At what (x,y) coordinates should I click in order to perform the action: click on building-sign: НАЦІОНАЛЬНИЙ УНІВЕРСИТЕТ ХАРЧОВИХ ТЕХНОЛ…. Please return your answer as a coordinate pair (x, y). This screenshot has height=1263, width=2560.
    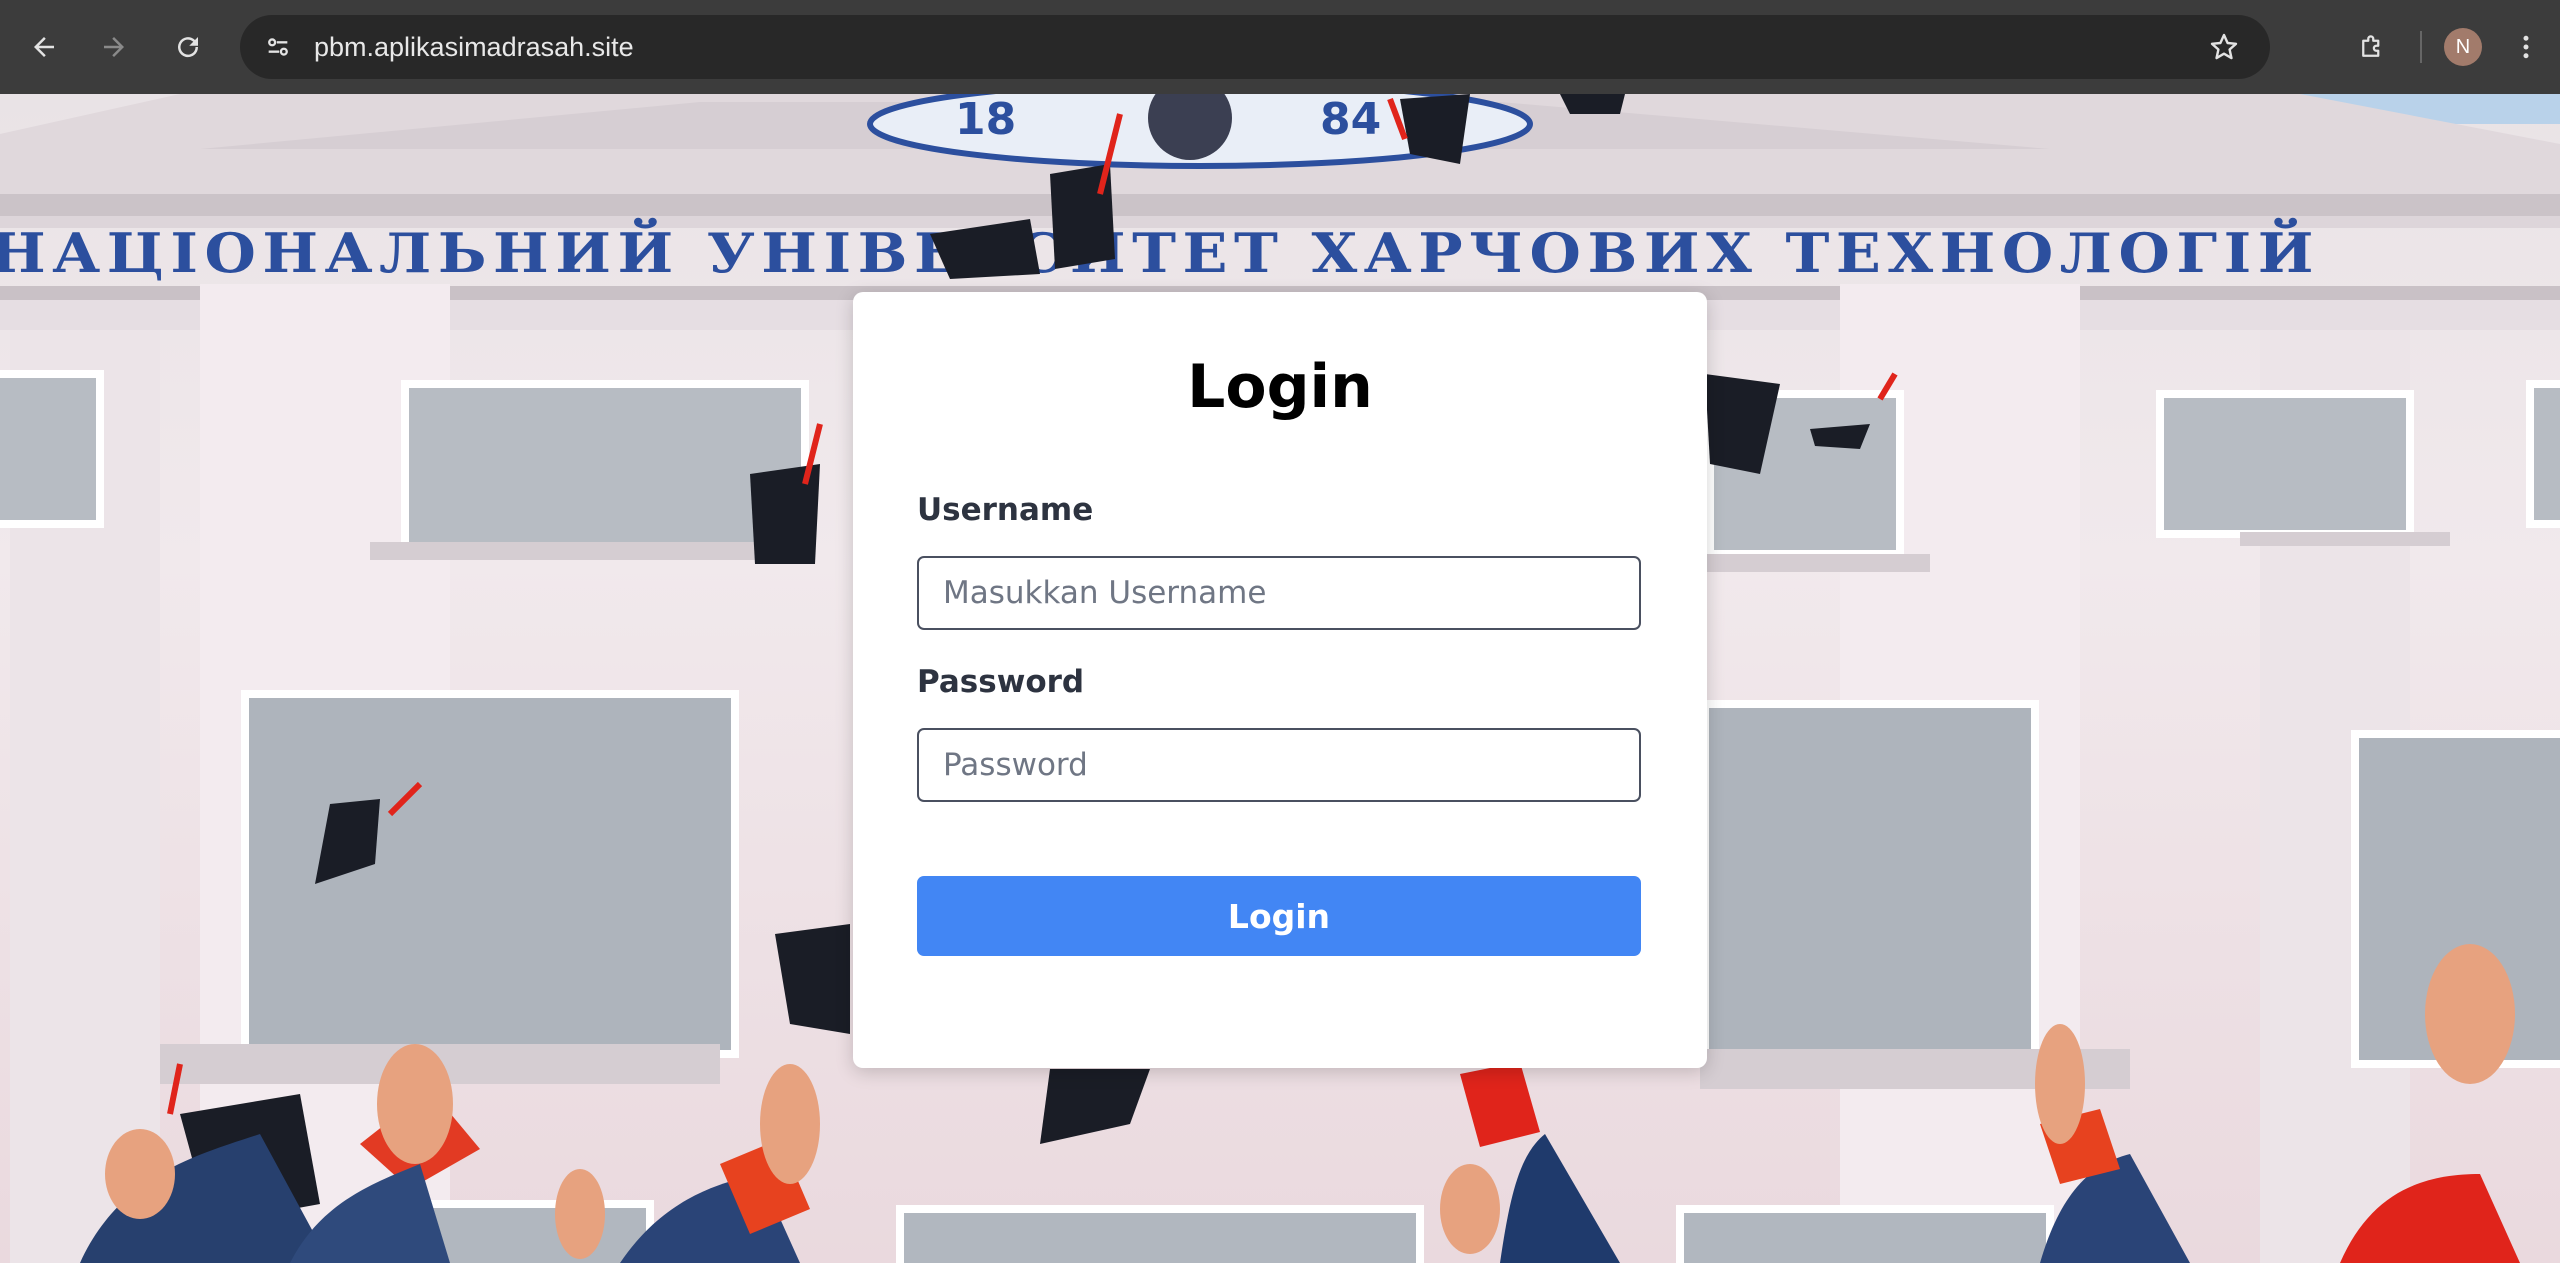
    Looking at the image, I should click on (1160, 251).